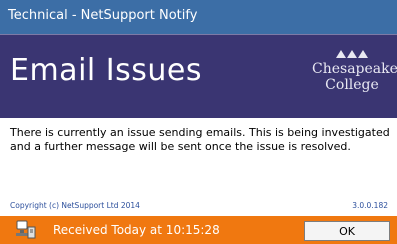  What do you see at coordinates (370, 205) in the screenshot?
I see `version-text: 3.0.0.182` at bounding box center [370, 205].